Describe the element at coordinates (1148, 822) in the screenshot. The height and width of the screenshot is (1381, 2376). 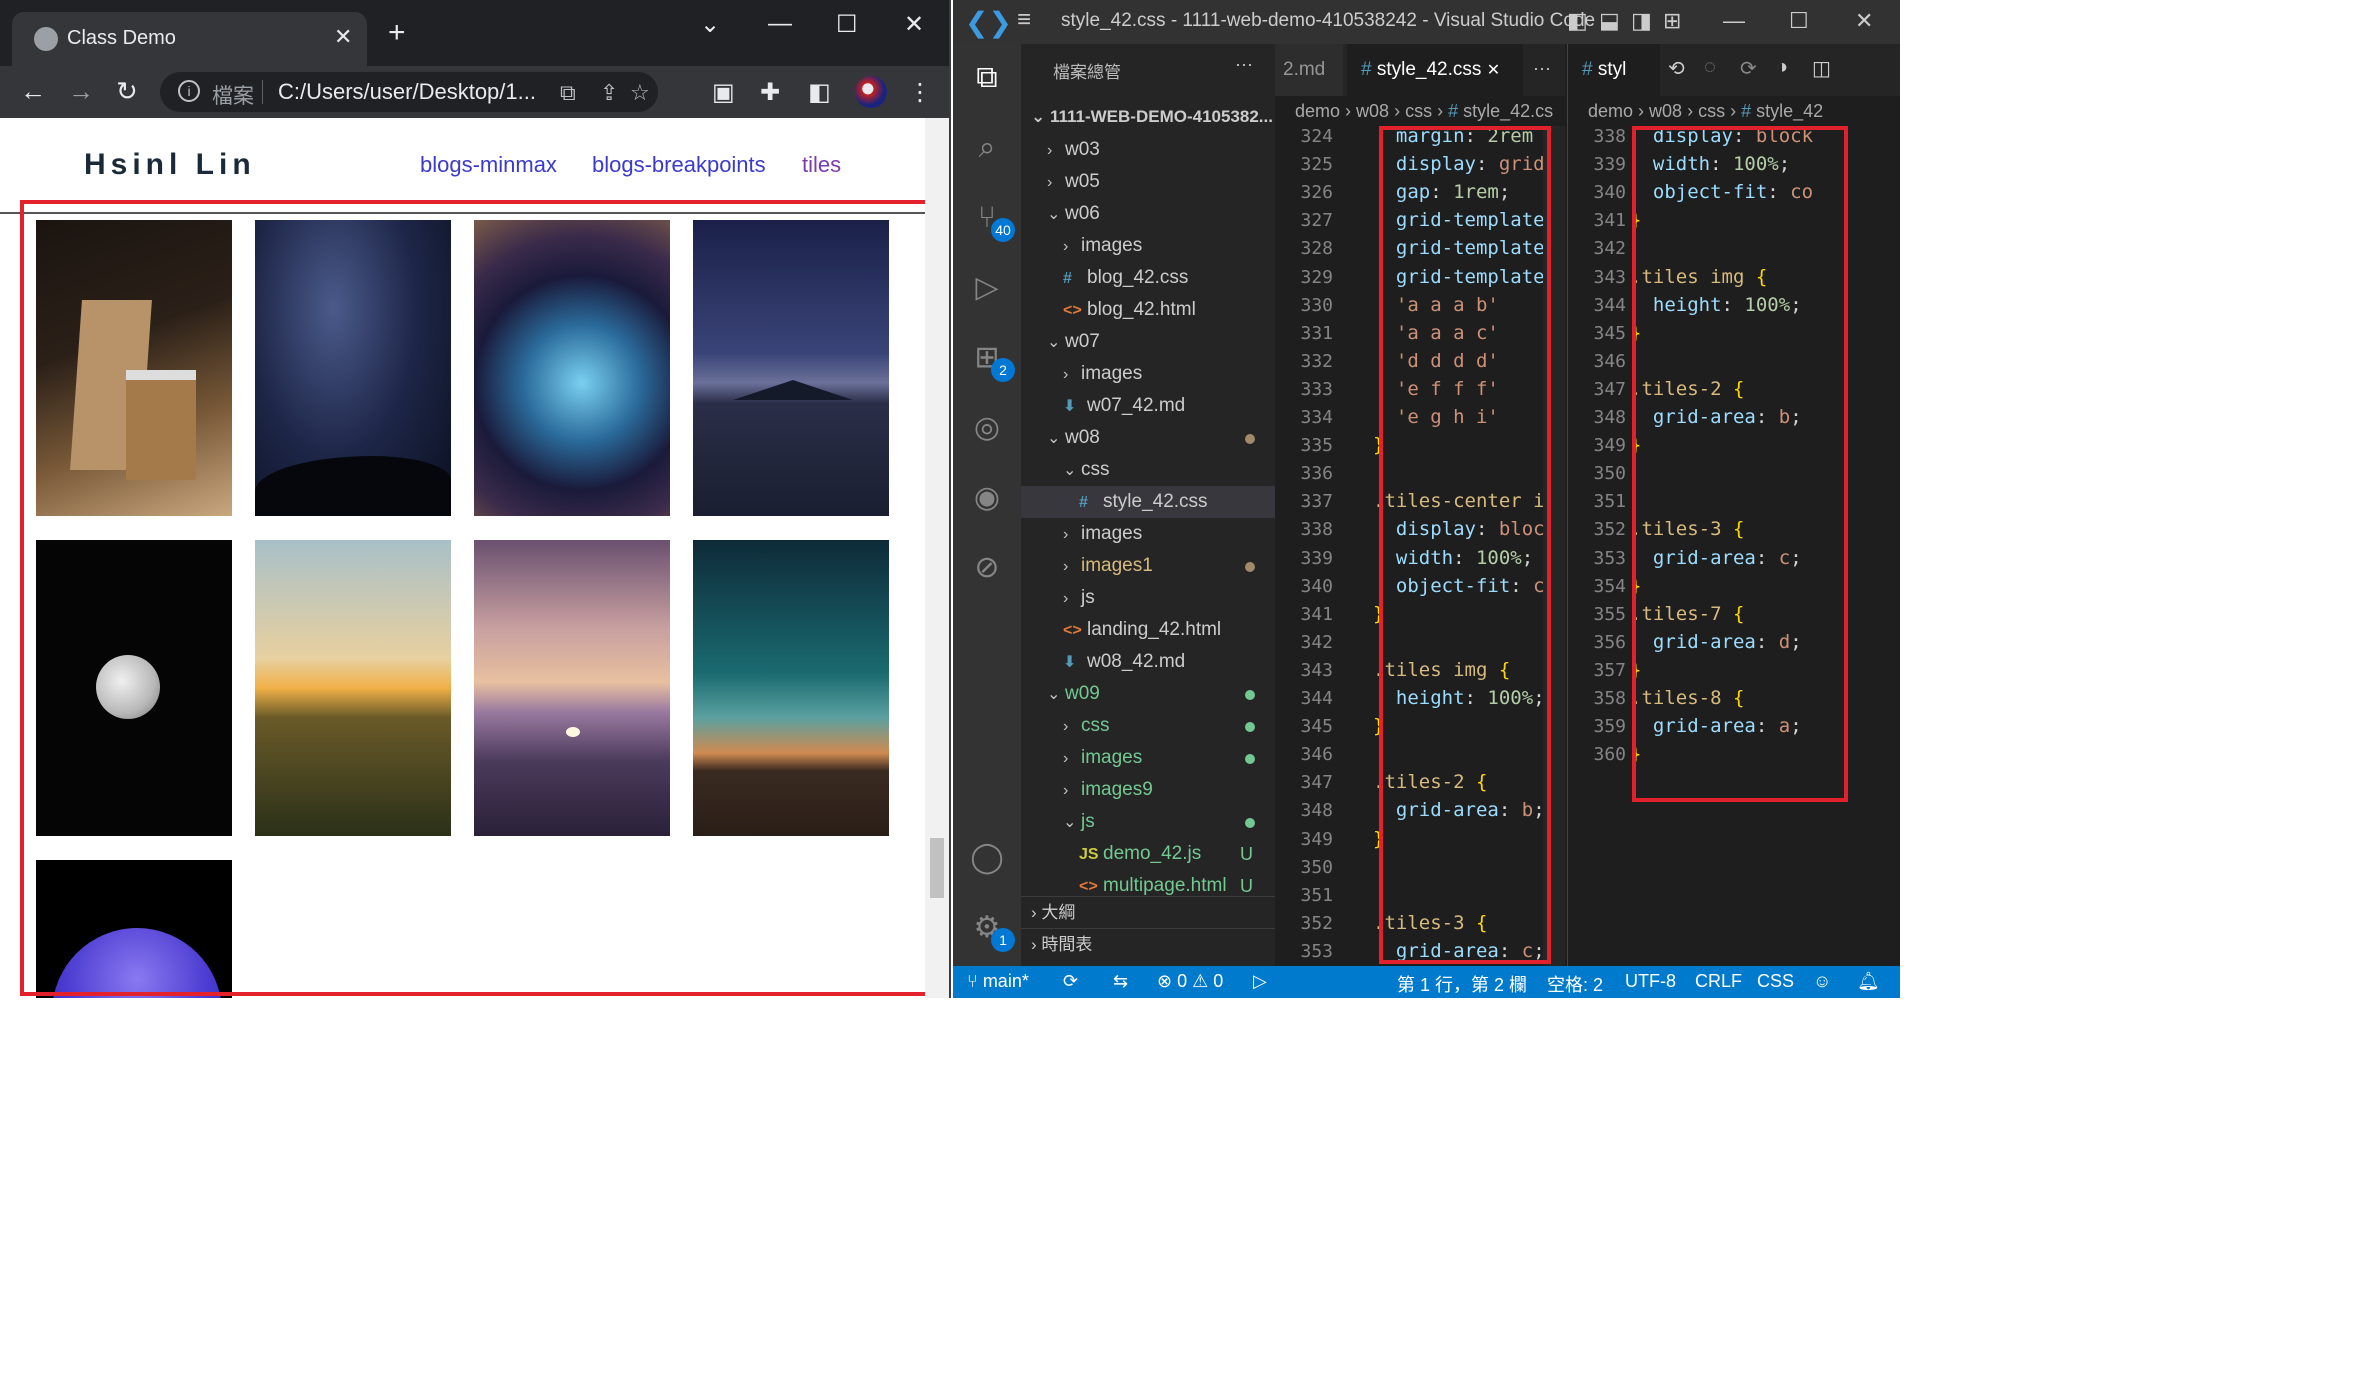
I see `tree-item: ⌄ js` at that location.